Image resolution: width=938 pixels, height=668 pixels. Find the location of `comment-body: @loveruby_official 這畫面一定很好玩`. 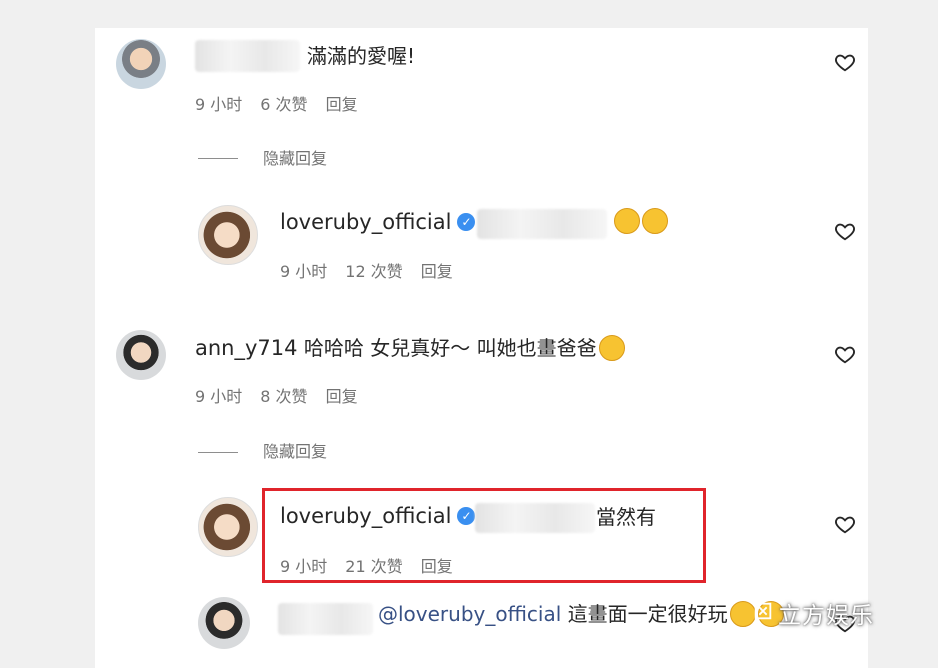

comment-body: @loveruby_official 這畫面一定很好玩 is located at coordinates (581, 614).